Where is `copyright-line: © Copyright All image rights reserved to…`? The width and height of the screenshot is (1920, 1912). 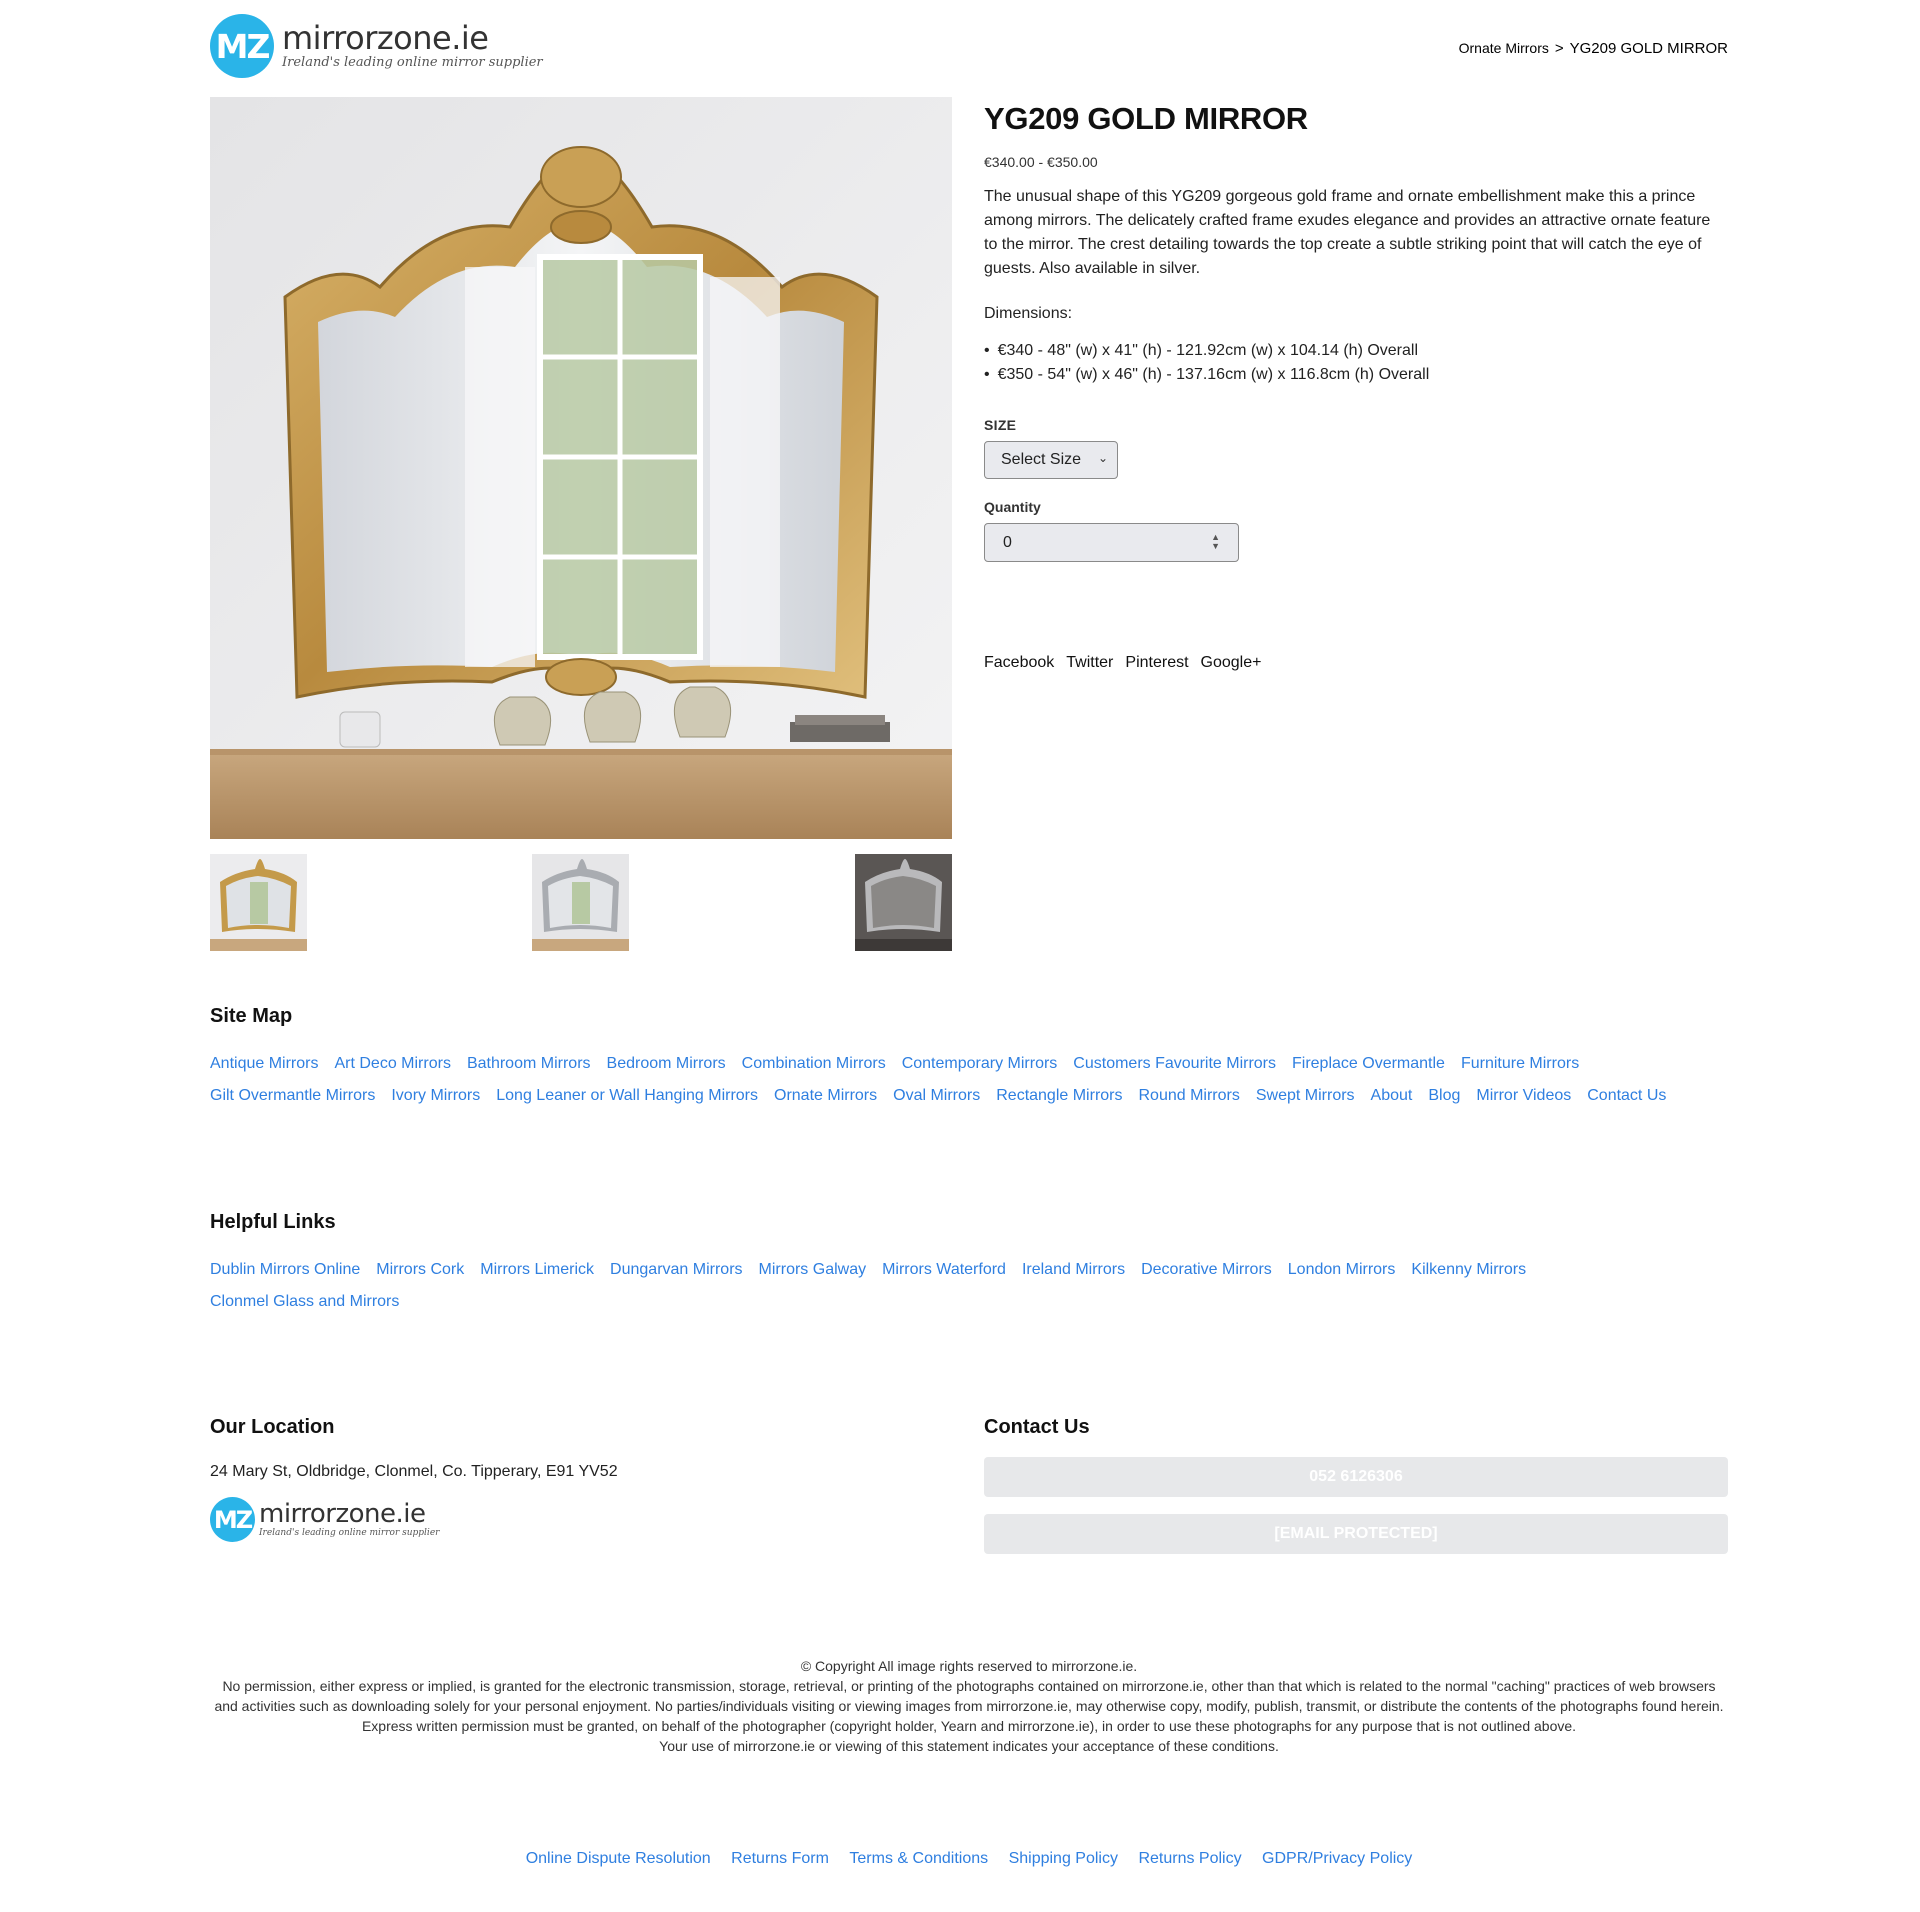 copyright-line: © Copyright All image rights reserved to… is located at coordinates (969, 1666).